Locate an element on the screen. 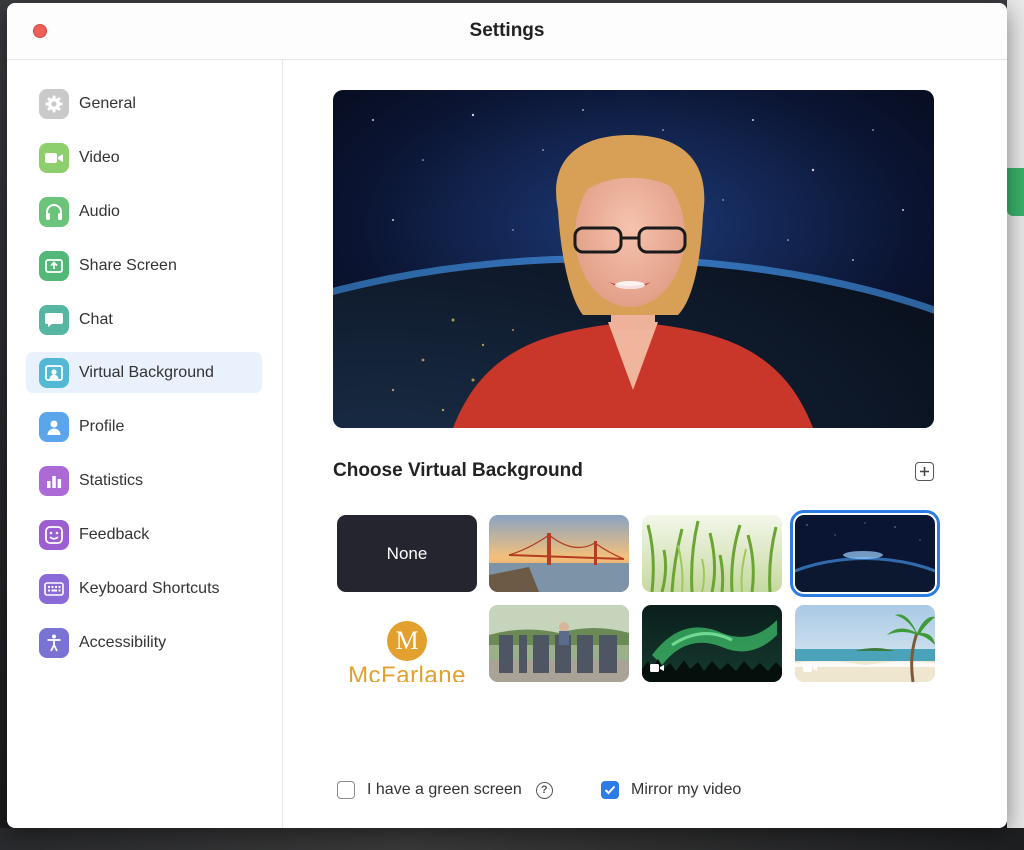 This screenshot has height=850, width=1024. section-title: Choose Virtual Background is located at coordinates (458, 470).